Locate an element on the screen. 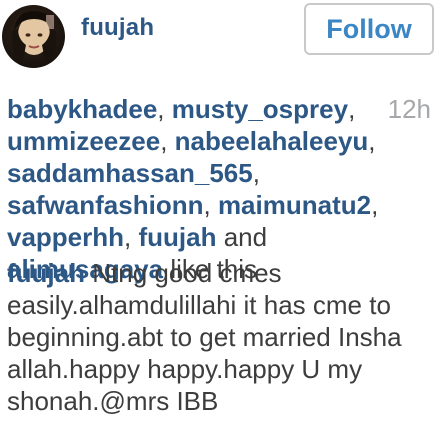 This screenshot has width=443, height=435. liker-username: nabeelahaleeyu is located at coordinates (272, 141).